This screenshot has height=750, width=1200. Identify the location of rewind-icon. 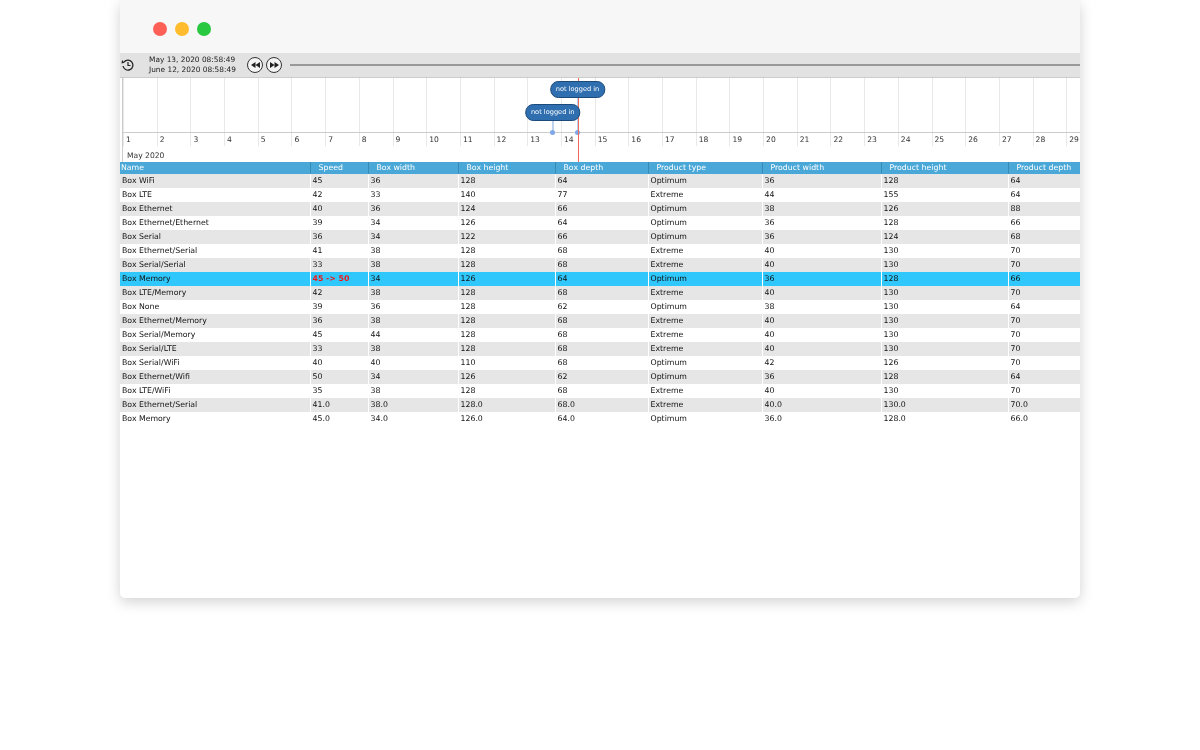
(255, 65).